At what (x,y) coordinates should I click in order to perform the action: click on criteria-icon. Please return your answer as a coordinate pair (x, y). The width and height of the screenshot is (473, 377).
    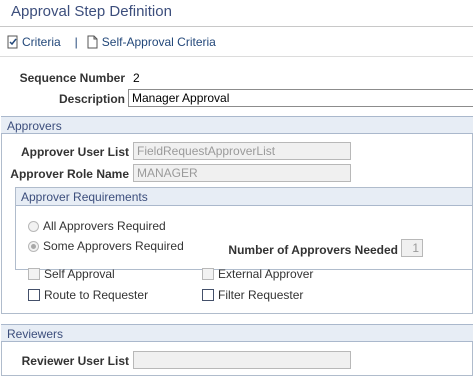
    Looking at the image, I should click on (13, 42).